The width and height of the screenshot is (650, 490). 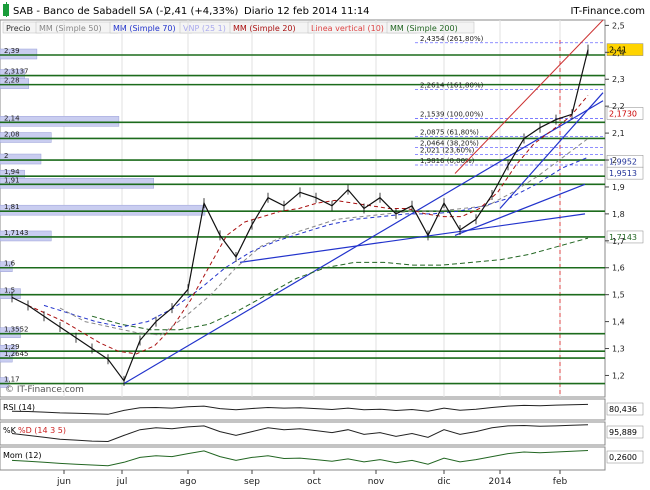 I want to click on y-tick-label: 1,9, so click(x=618, y=187).